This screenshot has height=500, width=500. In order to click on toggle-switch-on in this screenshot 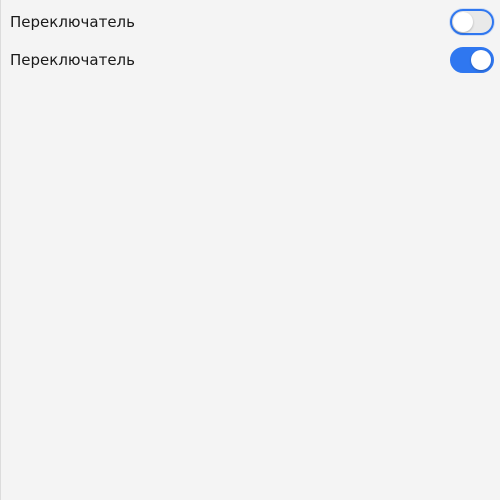, I will do `click(472, 60)`.